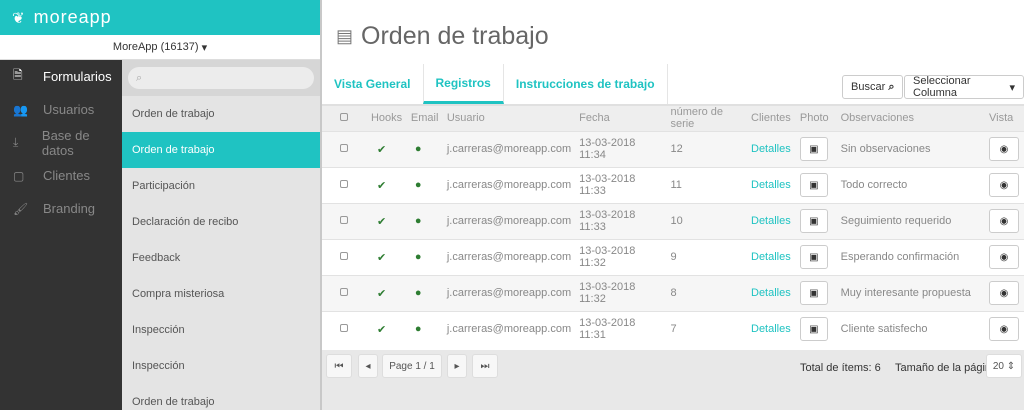  What do you see at coordinates (61, 142) in the screenshot?
I see `sidebar-item-base-de-datos: ⤓ Base de datos` at bounding box center [61, 142].